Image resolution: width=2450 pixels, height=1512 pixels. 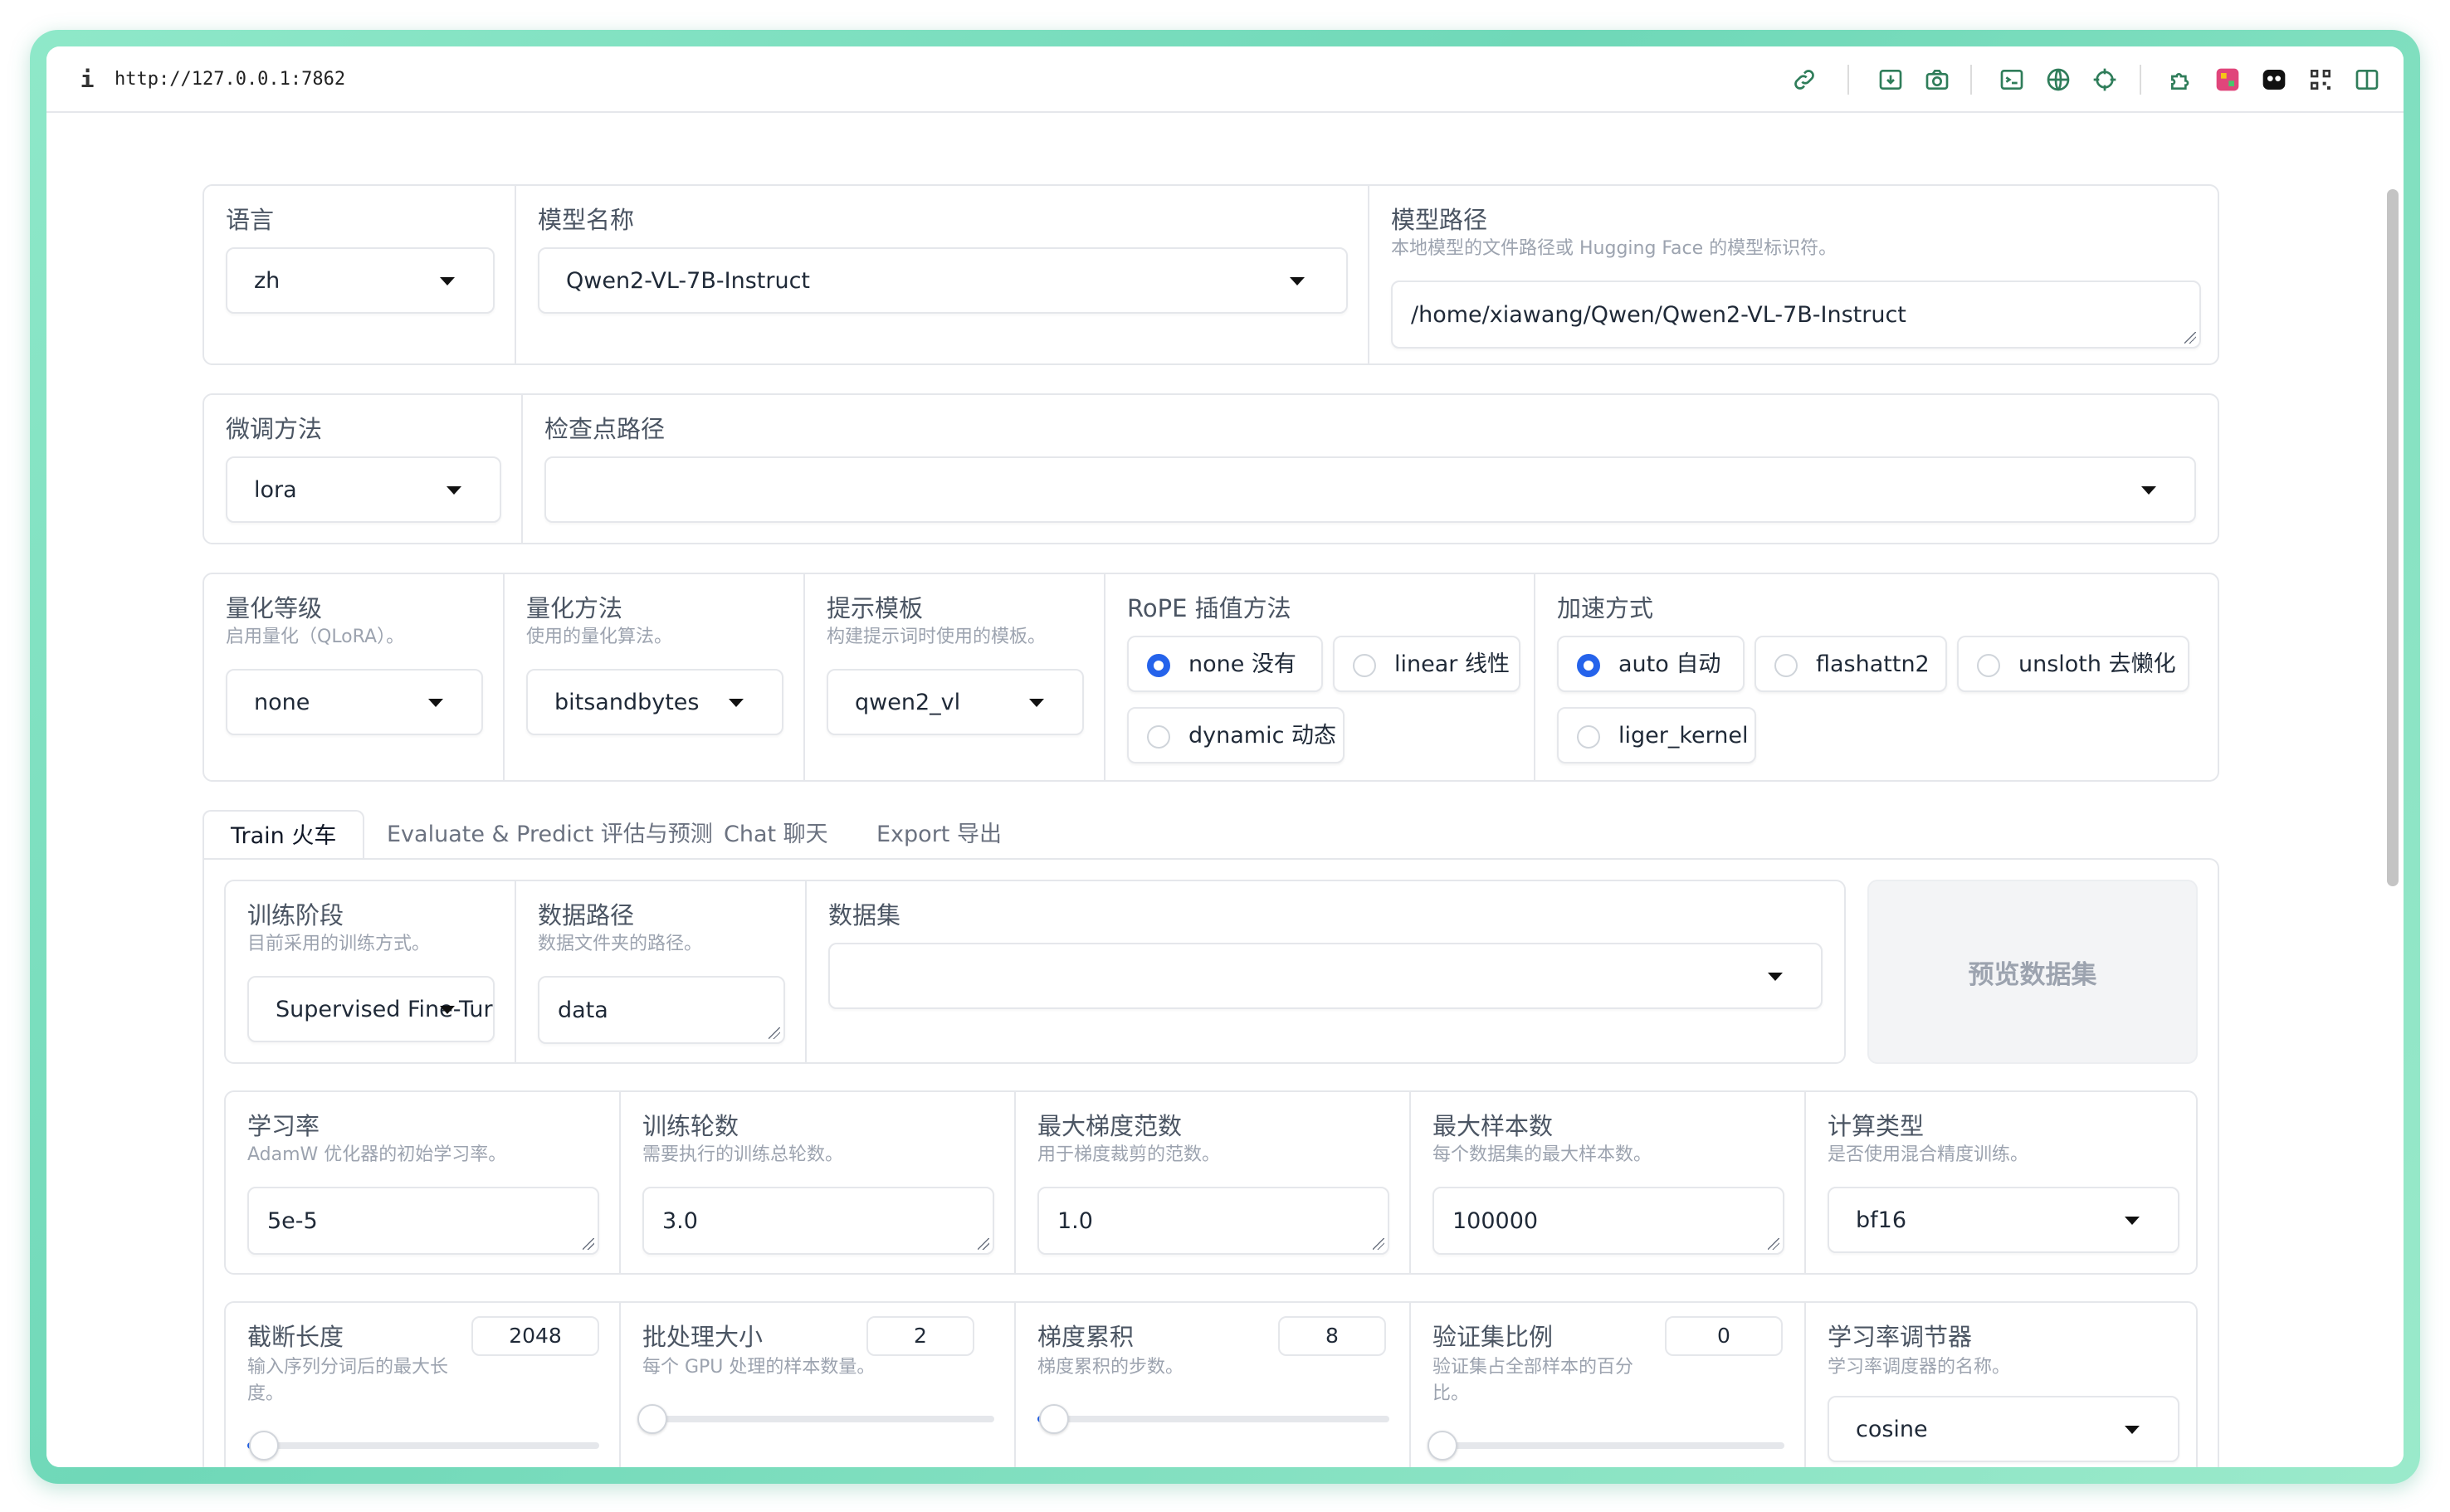 I want to click on grad-accum-slider, so click(x=1213, y=1419).